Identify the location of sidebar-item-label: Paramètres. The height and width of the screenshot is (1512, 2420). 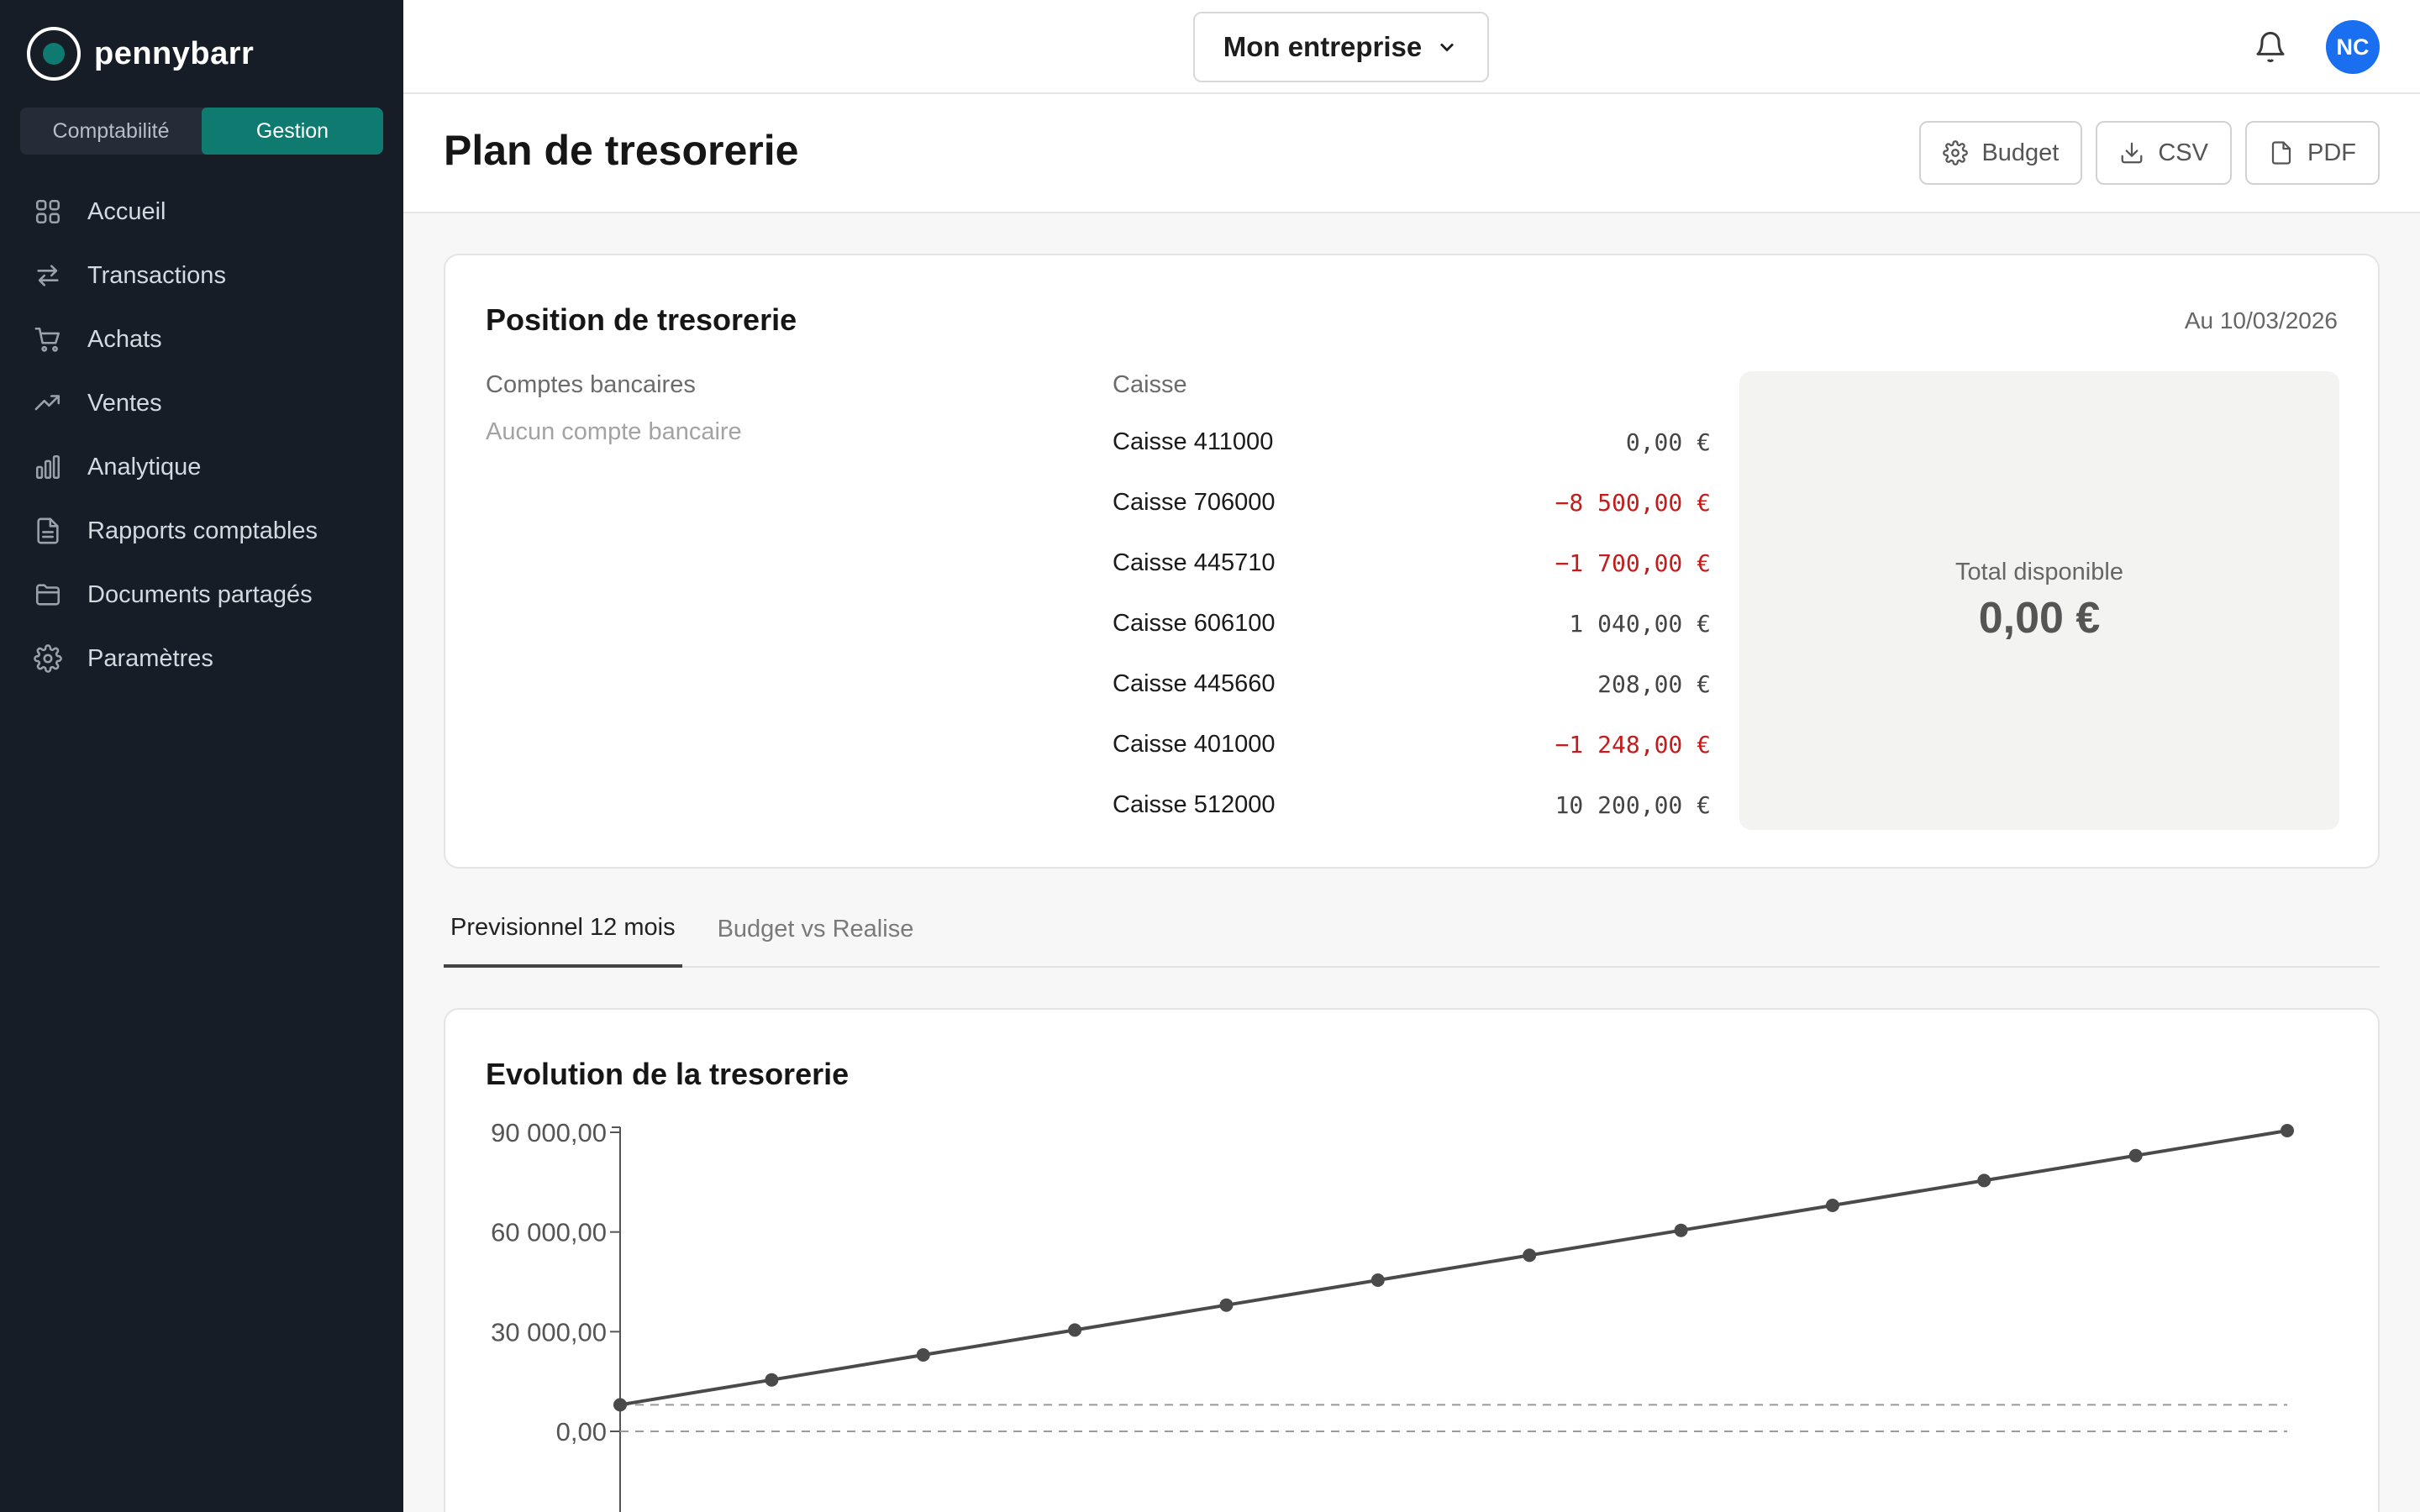
(150, 658).